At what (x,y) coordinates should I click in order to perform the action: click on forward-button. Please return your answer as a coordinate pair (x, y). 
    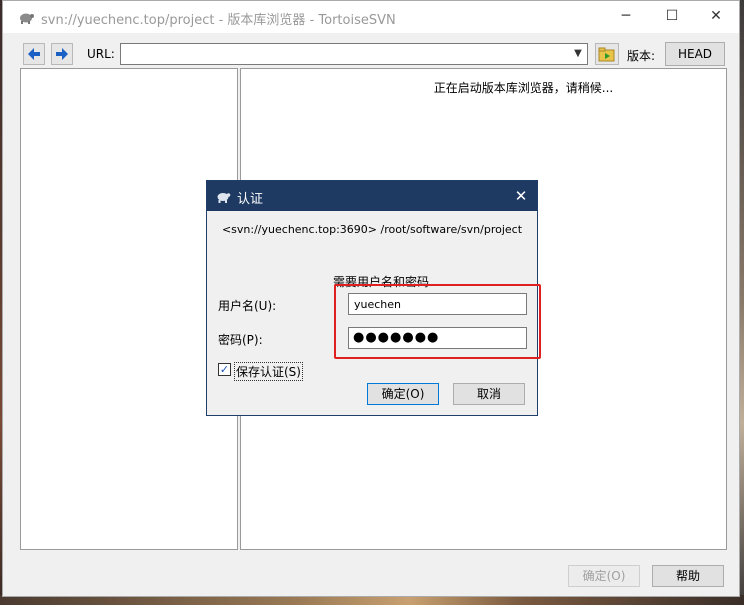
    Looking at the image, I should click on (62, 54).